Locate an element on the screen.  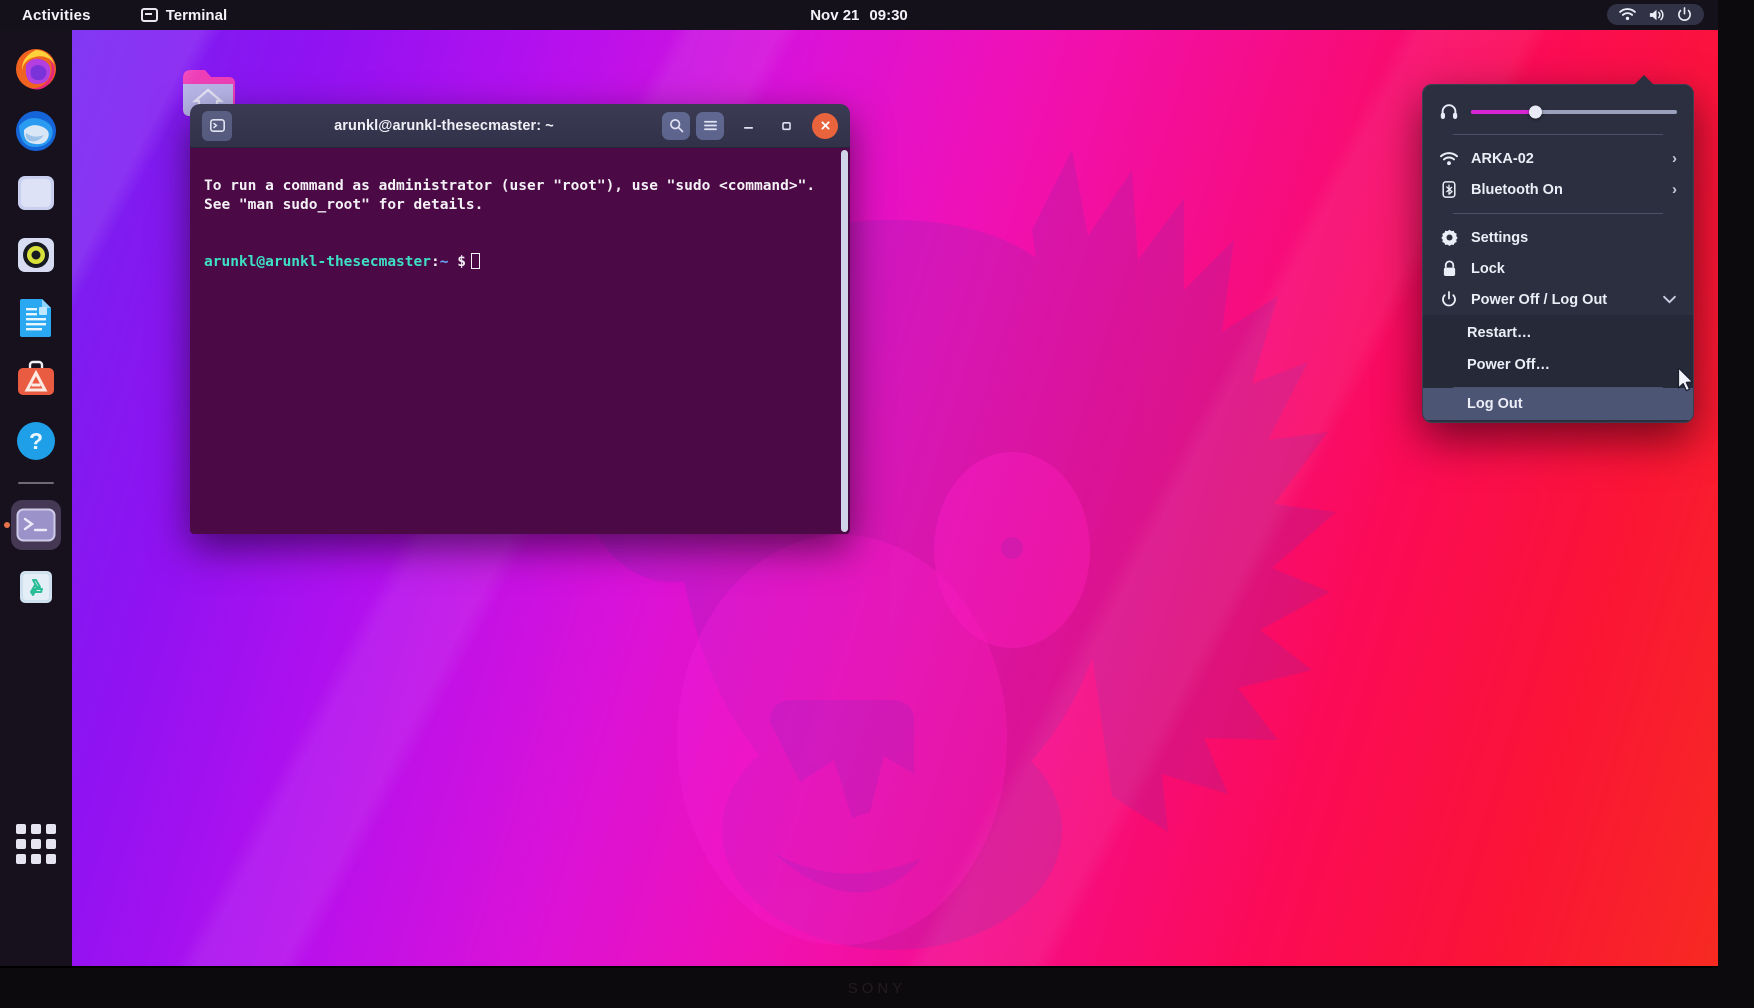
dock-item-firefox is located at coordinates (36, 69).